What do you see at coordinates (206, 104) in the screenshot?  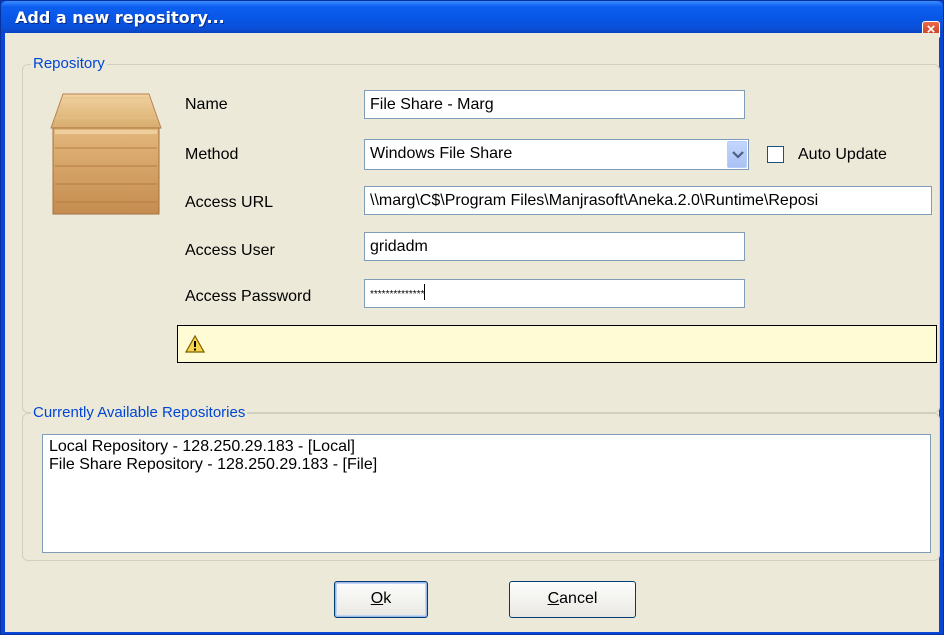 I see `name-label: Name` at bounding box center [206, 104].